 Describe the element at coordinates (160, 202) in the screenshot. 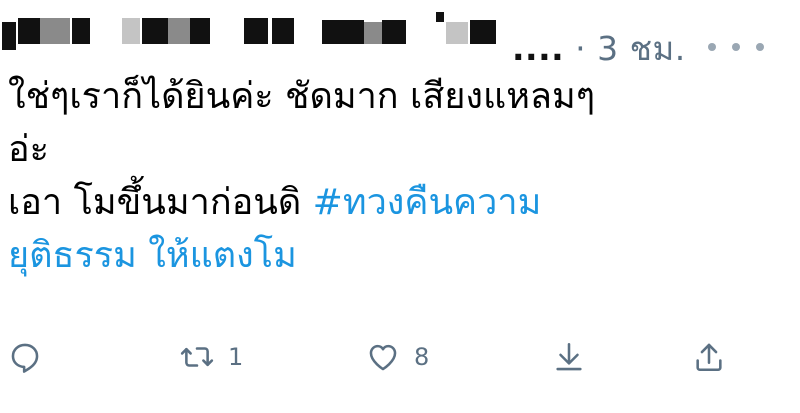

I see `tweet-text-plain: เอา โมขึ้นมาก่อนดิ` at that location.